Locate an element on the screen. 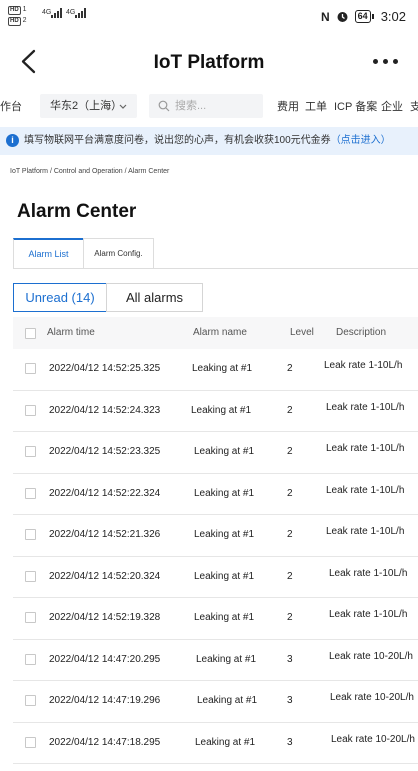 This screenshot has width=418, height=771. fees-link: 费用 is located at coordinates (288, 106).